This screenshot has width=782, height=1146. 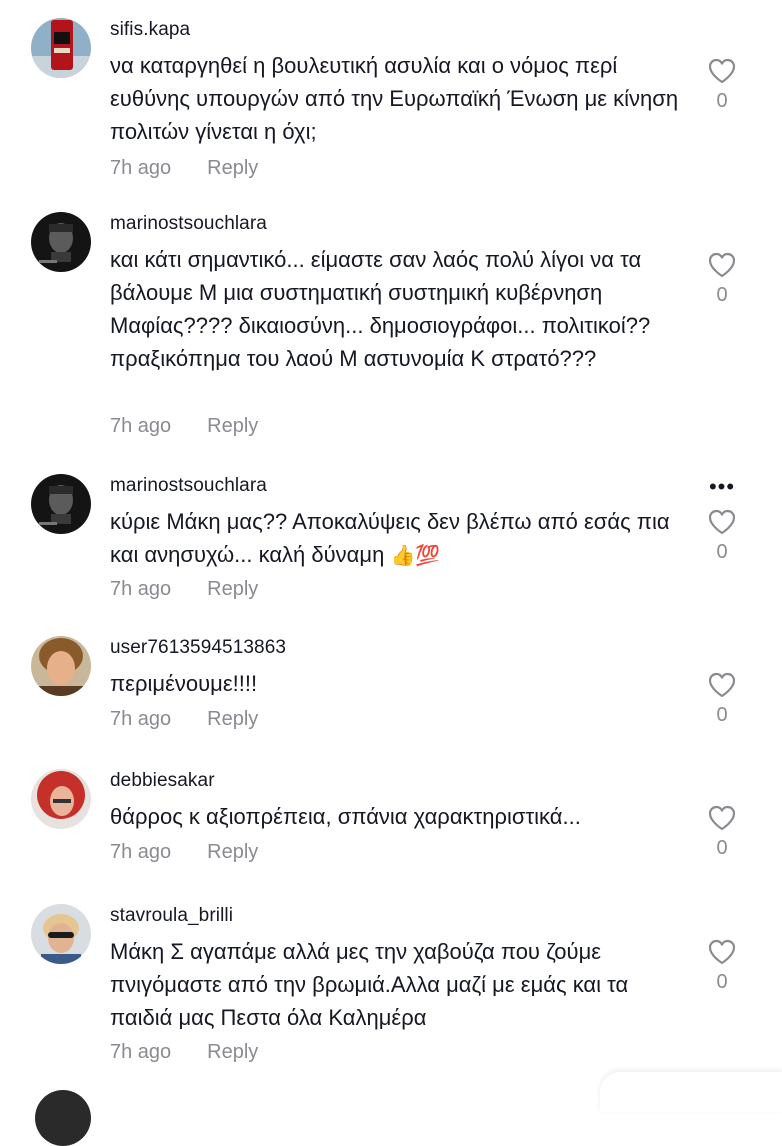 I want to click on comment-username: sifis.kapa, so click(x=150, y=30).